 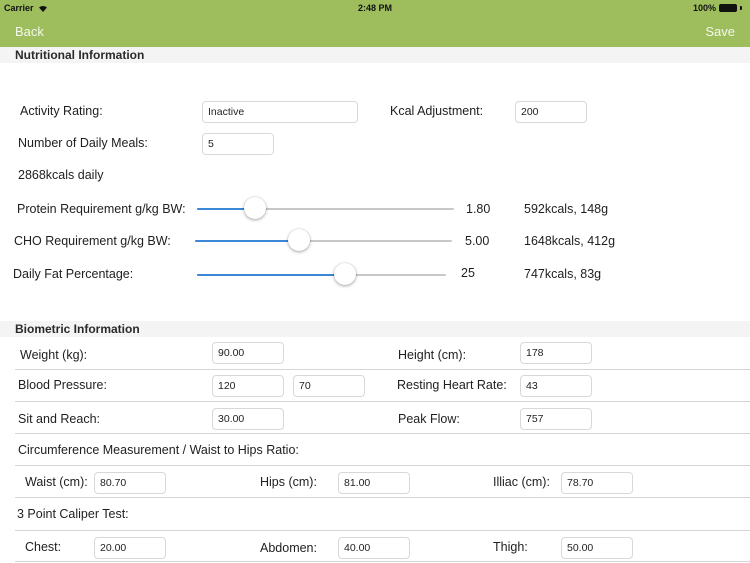 I want to click on battery-tip-icon, so click(x=741, y=8).